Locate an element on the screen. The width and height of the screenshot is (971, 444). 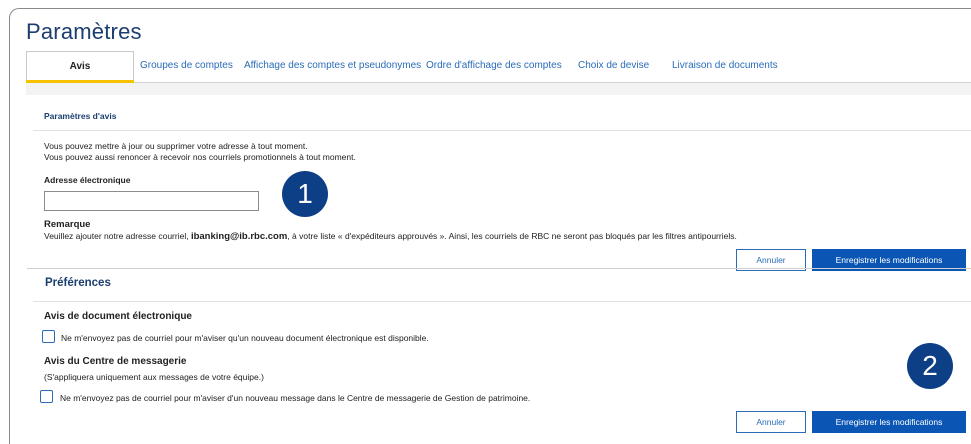
preferences-save-button: Enregistrer les modifications is located at coordinates (889, 422).